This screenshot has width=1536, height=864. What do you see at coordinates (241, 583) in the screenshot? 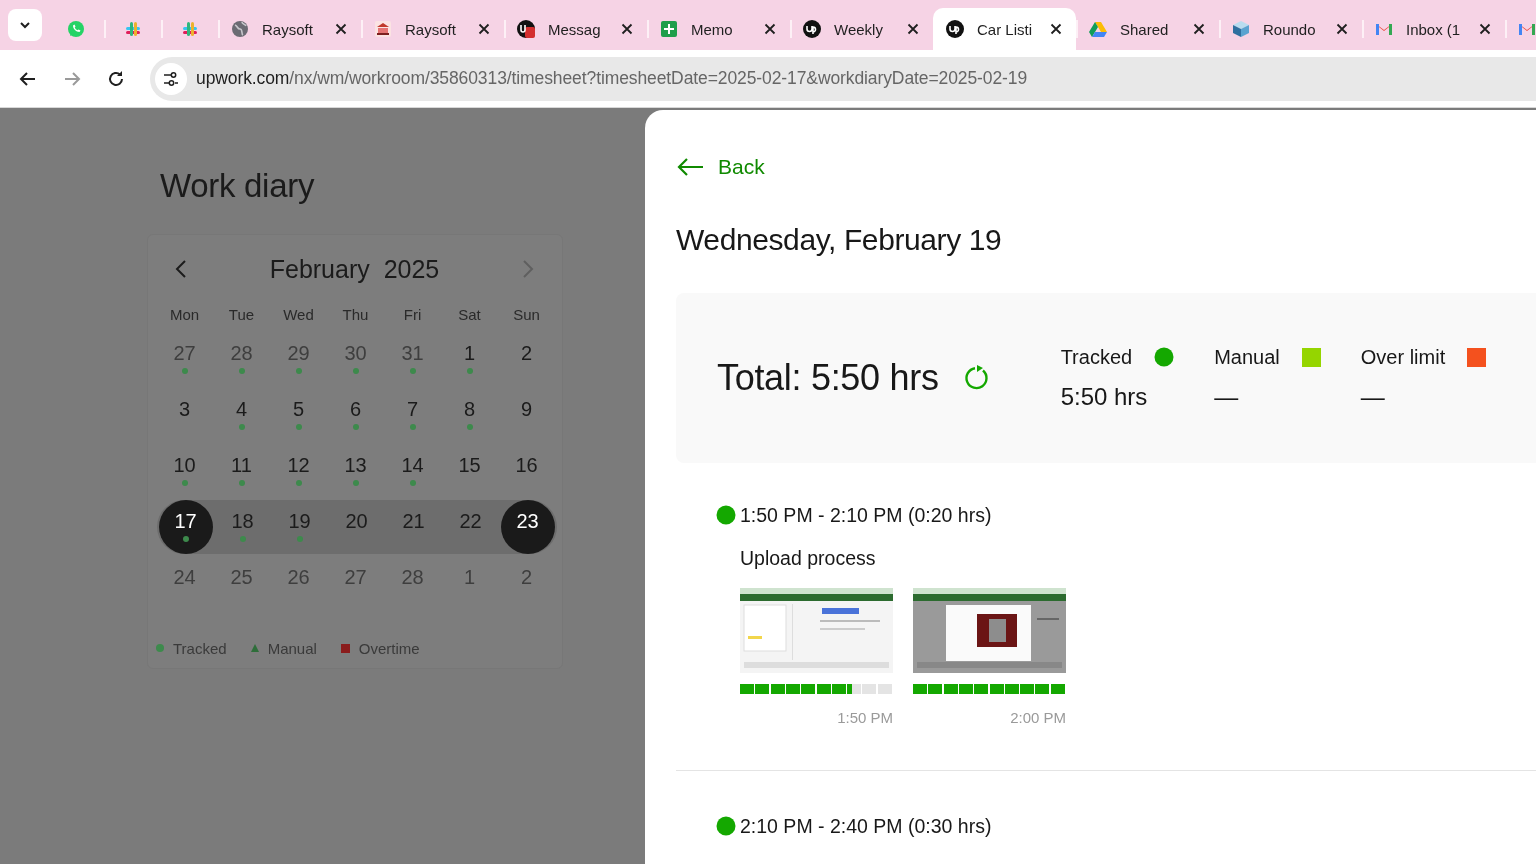
I see `calendar-day: 25` at bounding box center [241, 583].